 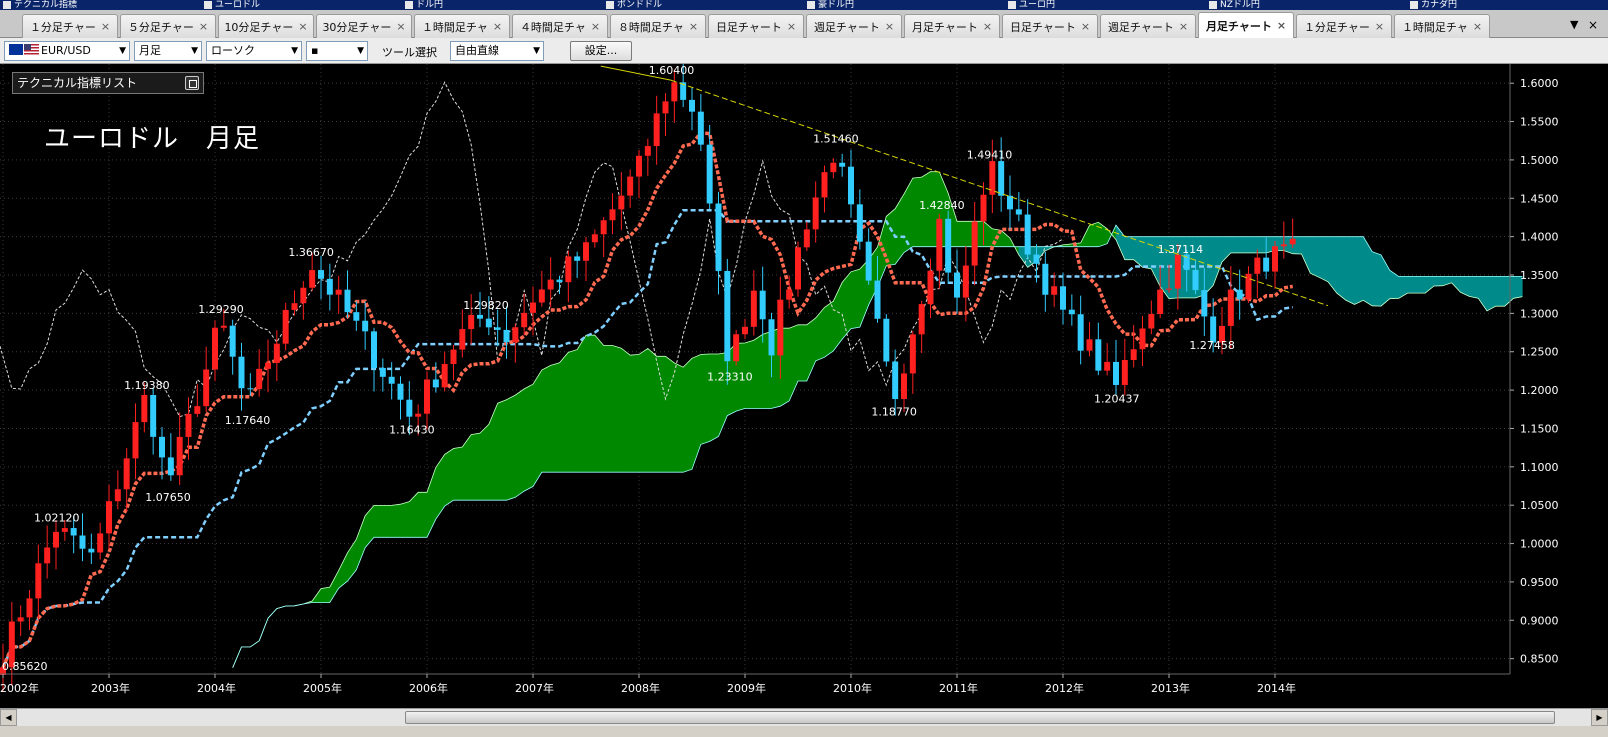 I want to click on y-axis-tick-label: 1.0500, so click(x=1539, y=505).